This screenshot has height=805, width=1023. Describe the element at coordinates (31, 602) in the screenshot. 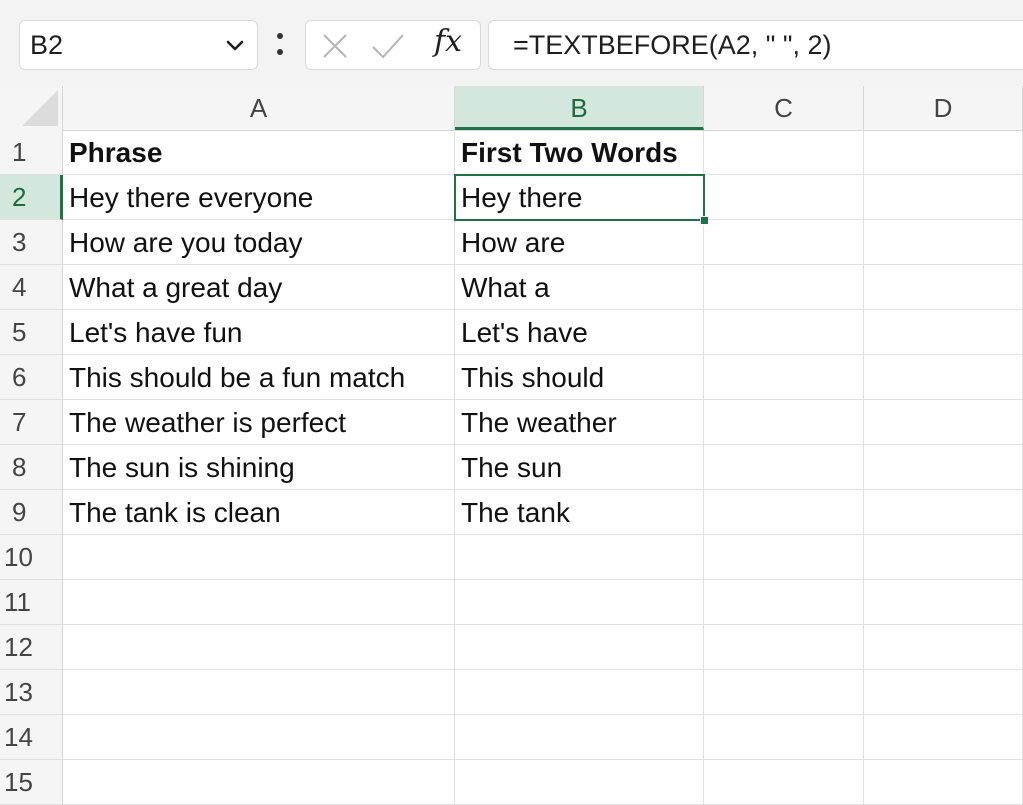

I see `row-header-11: 11` at that location.